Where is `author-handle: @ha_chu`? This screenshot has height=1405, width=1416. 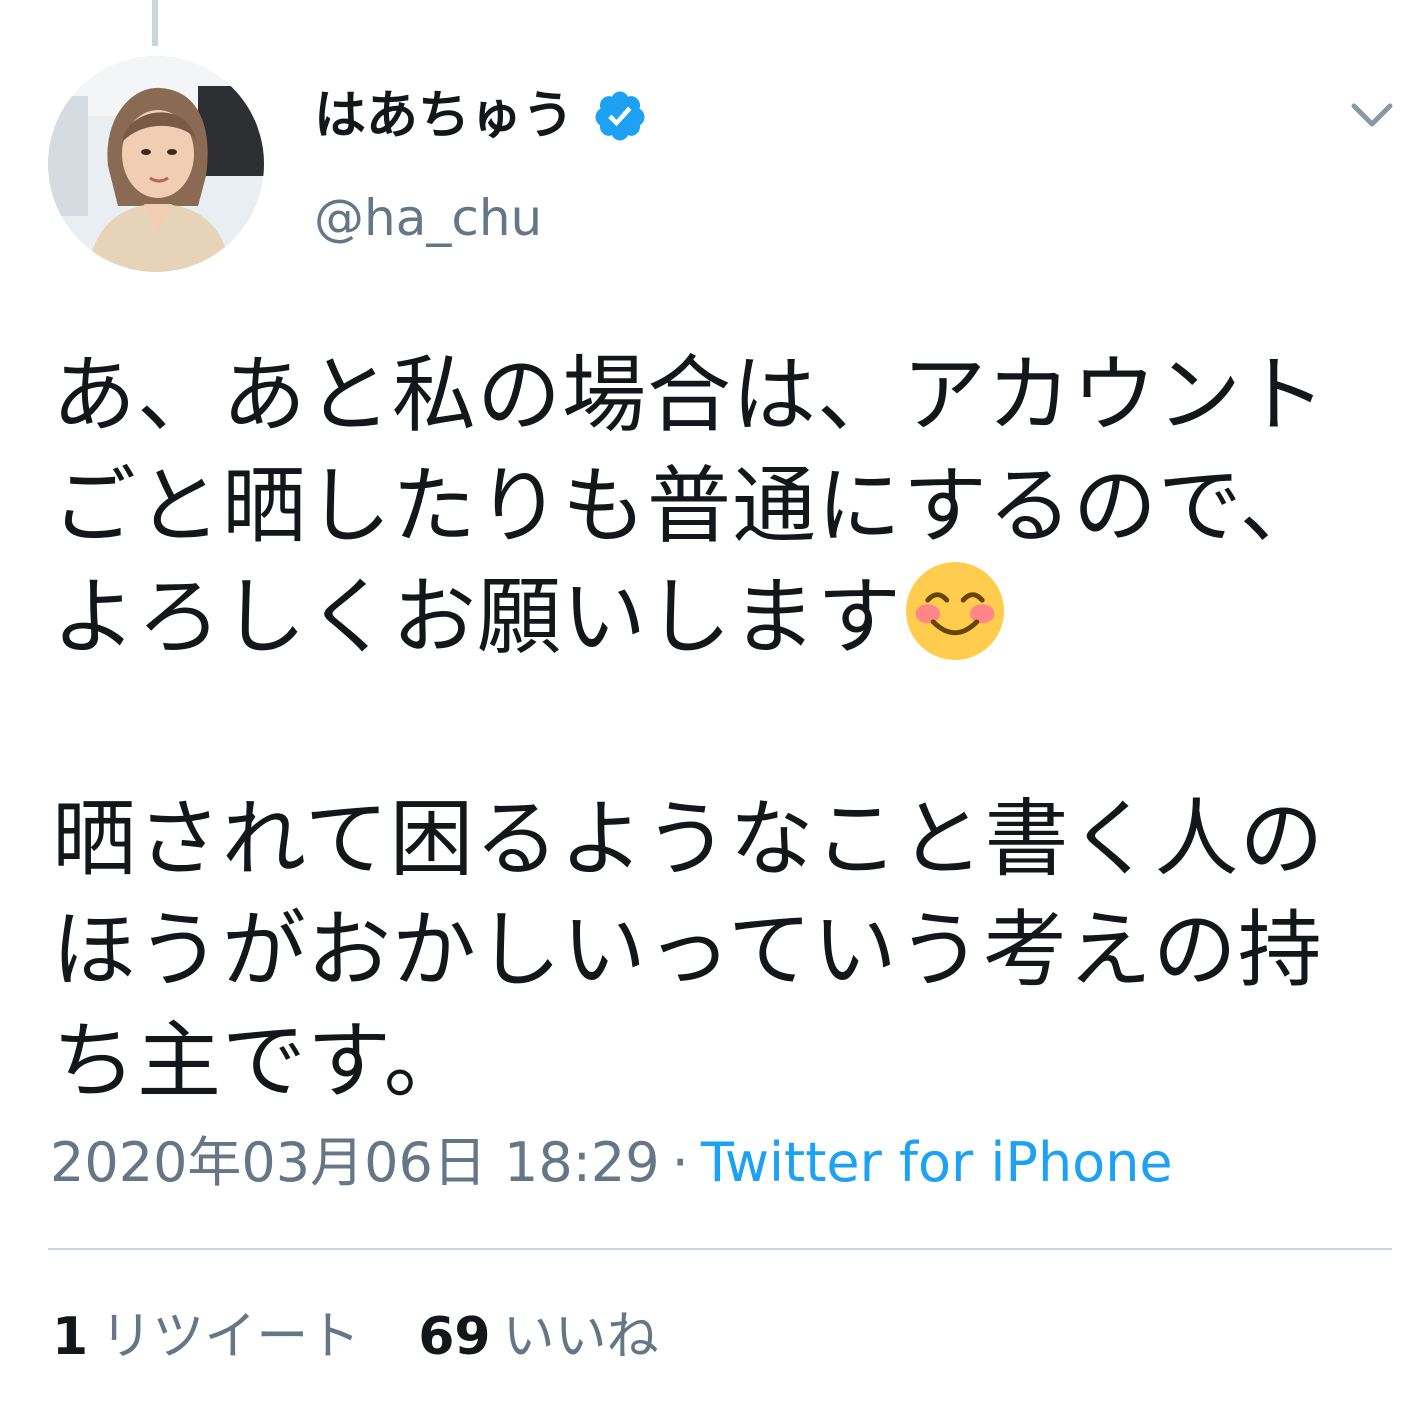 author-handle: @ha_chu is located at coordinates (428, 218).